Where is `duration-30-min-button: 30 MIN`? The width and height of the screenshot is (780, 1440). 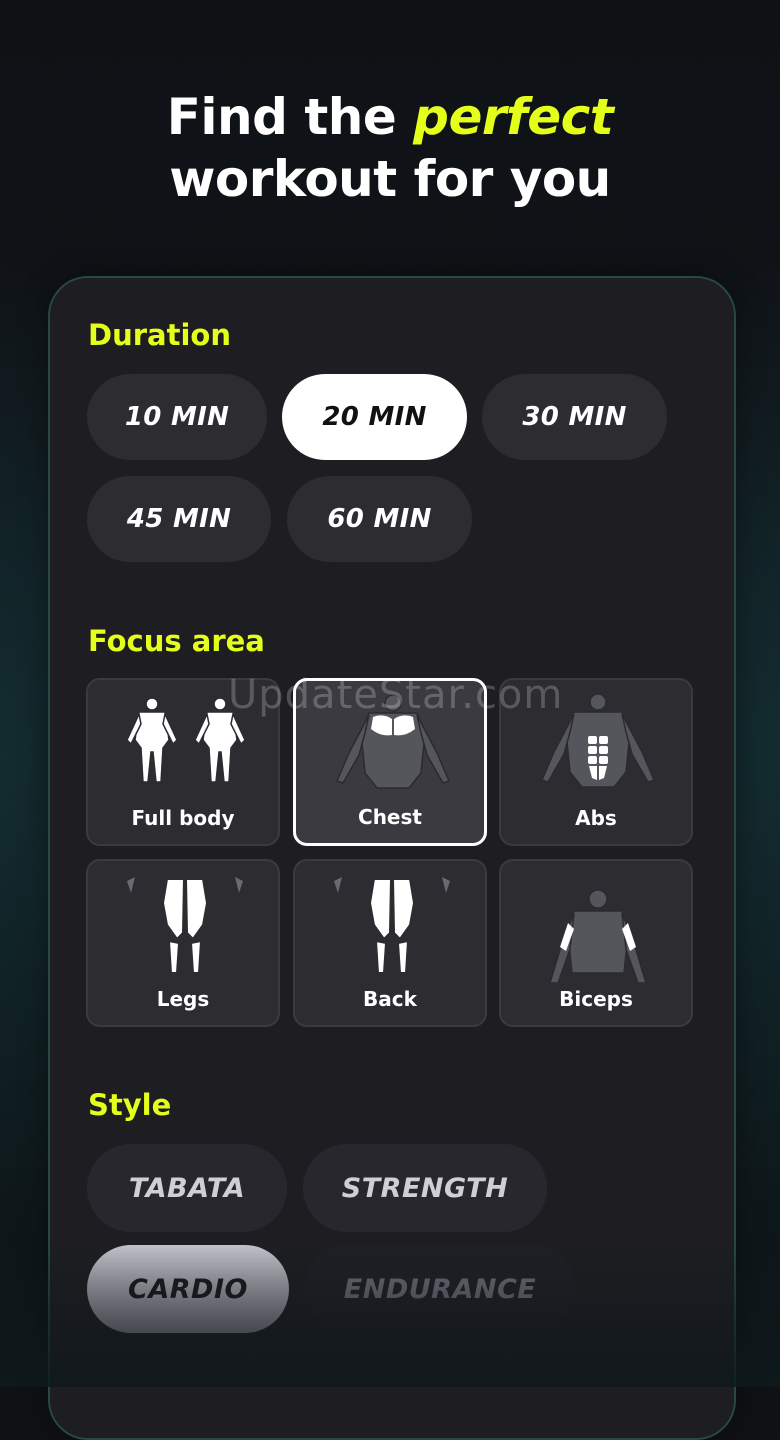
duration-30-min-button: 30 MIN is located at coordinates (574, 417).